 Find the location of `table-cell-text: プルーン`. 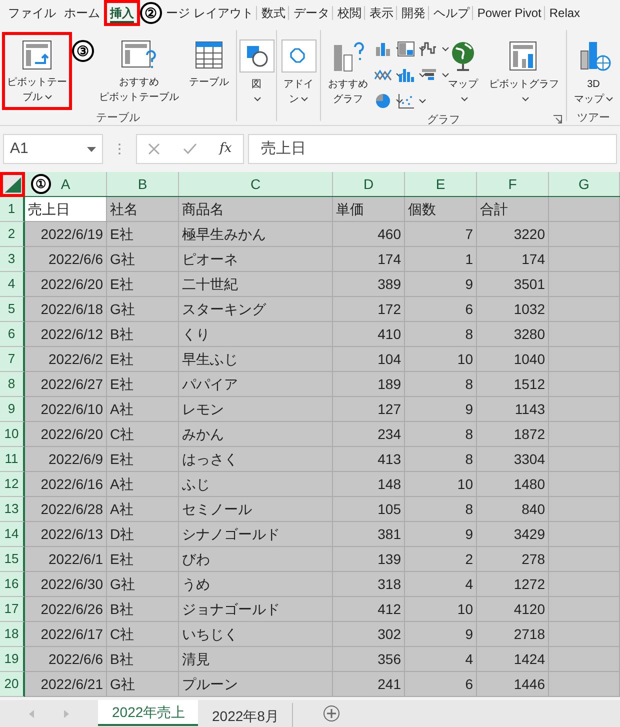

table-cell-text: プルーン is located at coordinates (210, 684).